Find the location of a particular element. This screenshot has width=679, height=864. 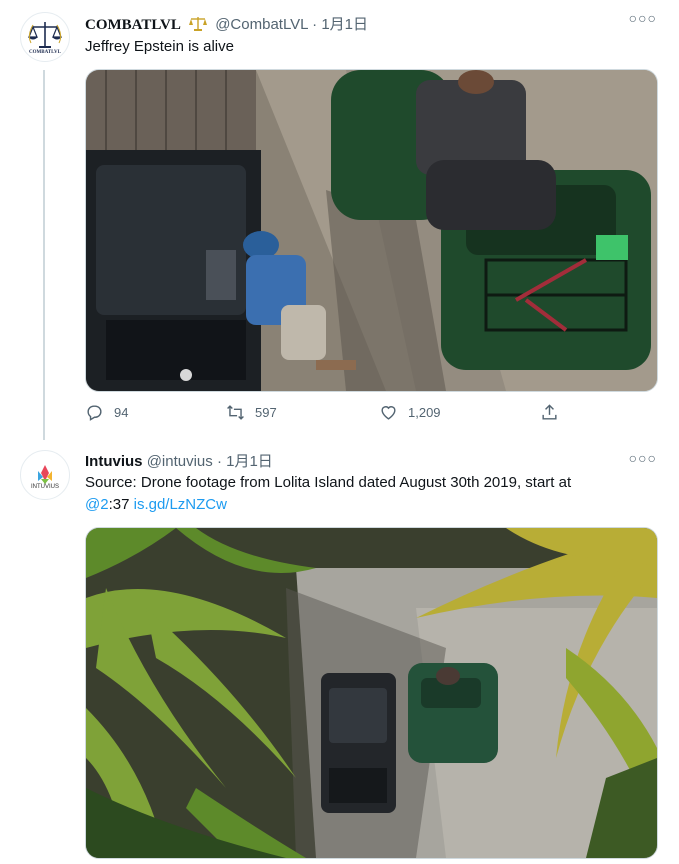

share-icon is located at coordinates (549, 412).